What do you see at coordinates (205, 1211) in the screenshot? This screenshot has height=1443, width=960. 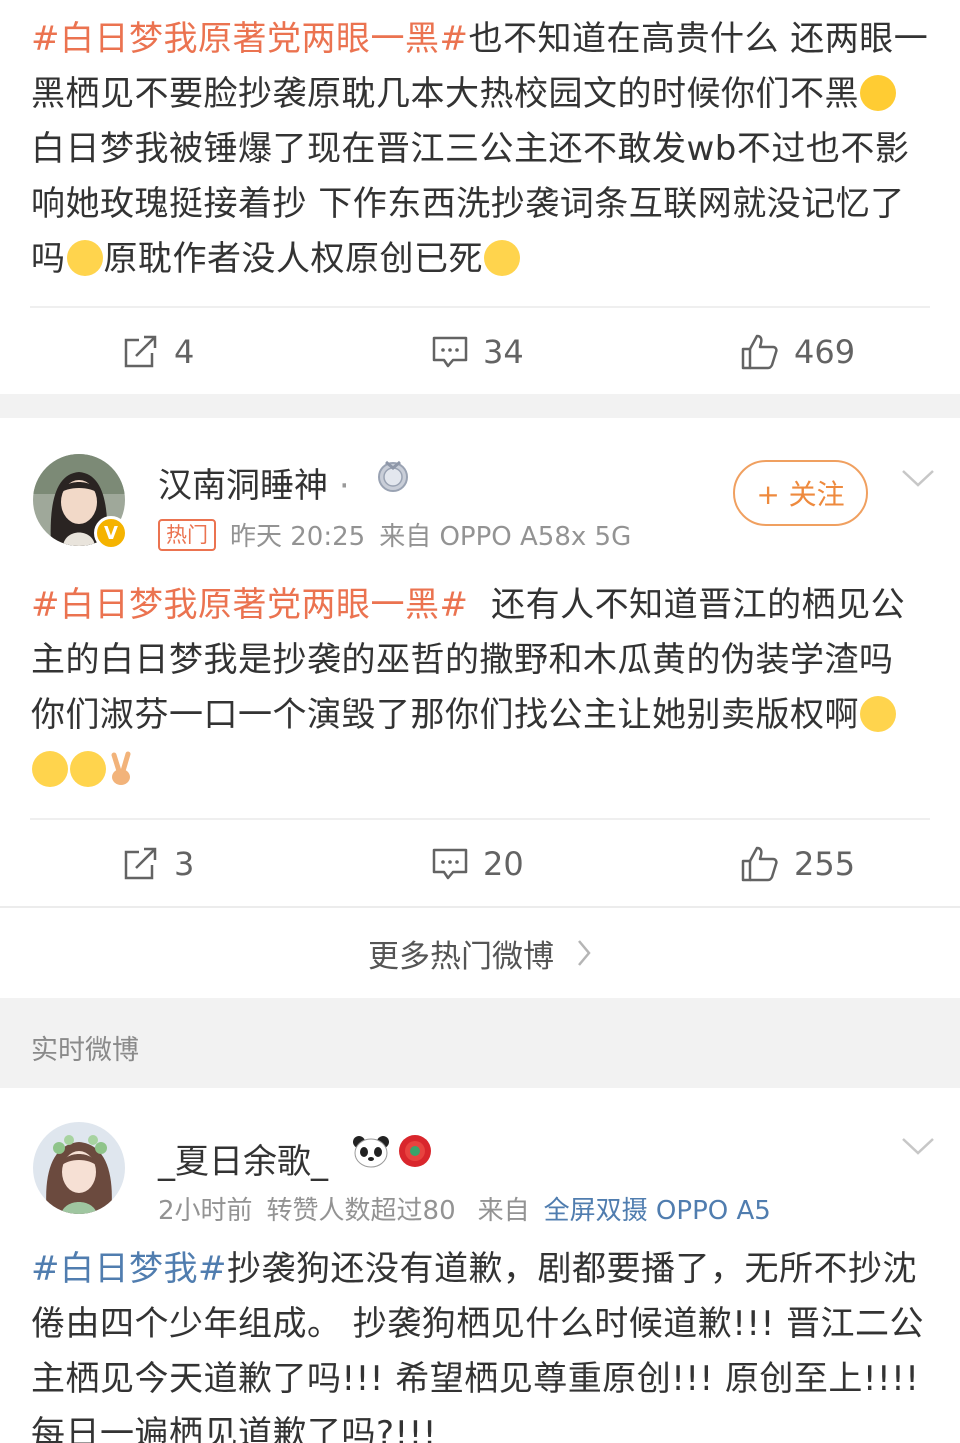 I see `post-time: 2小时前` at bounding box center [205, 1211].